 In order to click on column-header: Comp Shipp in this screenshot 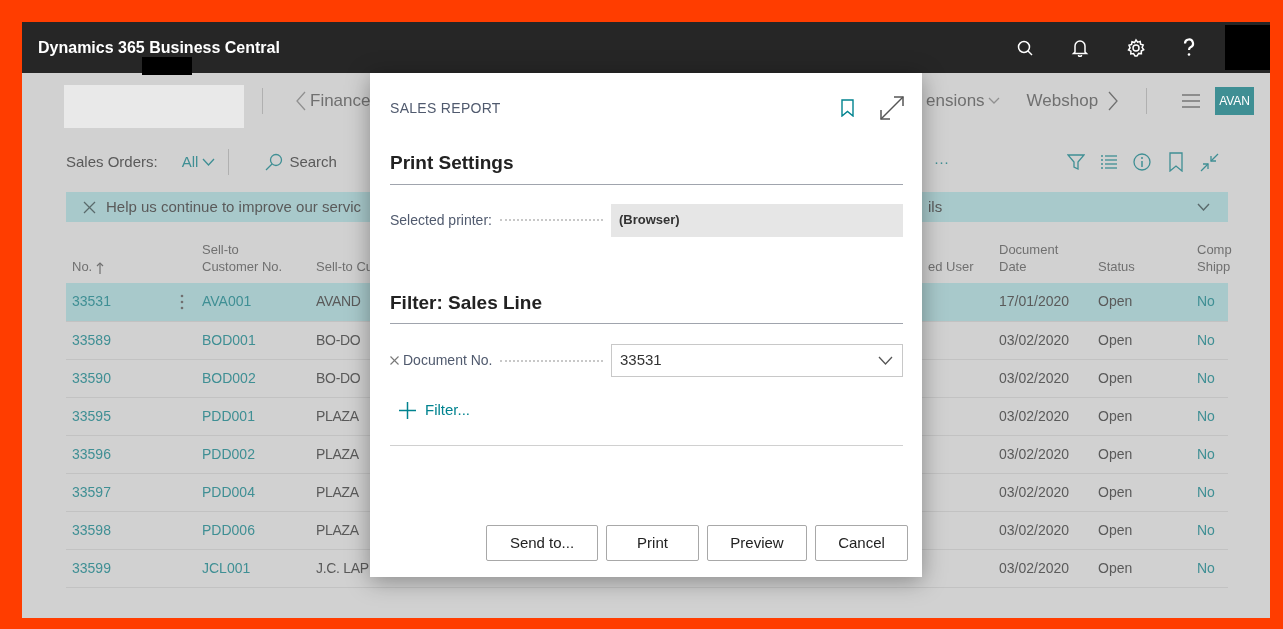, I will do `click(1214, 258)`.